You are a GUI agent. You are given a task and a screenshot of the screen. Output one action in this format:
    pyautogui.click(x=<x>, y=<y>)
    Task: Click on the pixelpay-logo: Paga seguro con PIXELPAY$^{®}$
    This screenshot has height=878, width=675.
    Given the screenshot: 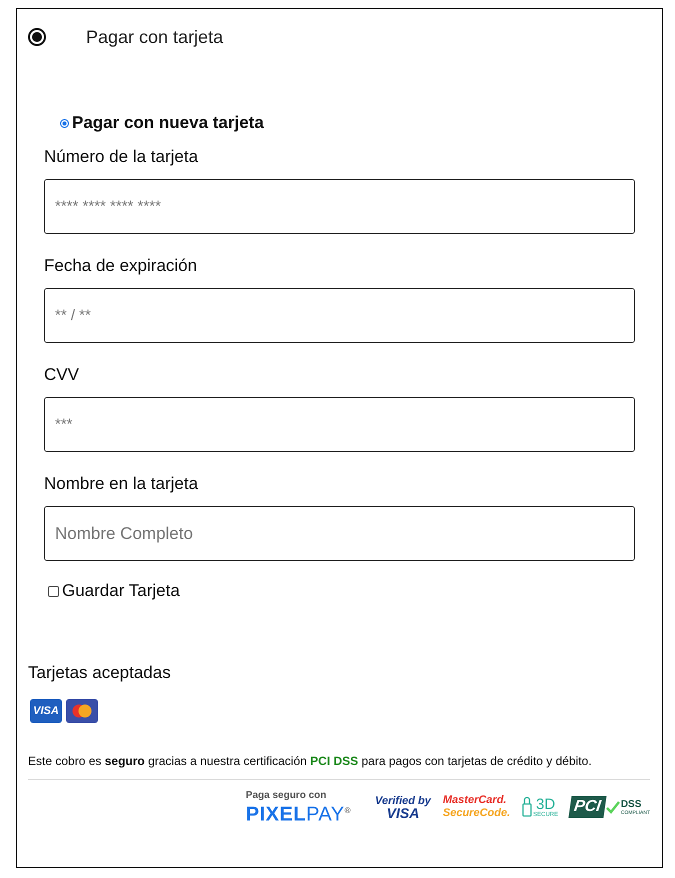 What is the action you would take?
    pyautogui.click(x=299, y=807)
    